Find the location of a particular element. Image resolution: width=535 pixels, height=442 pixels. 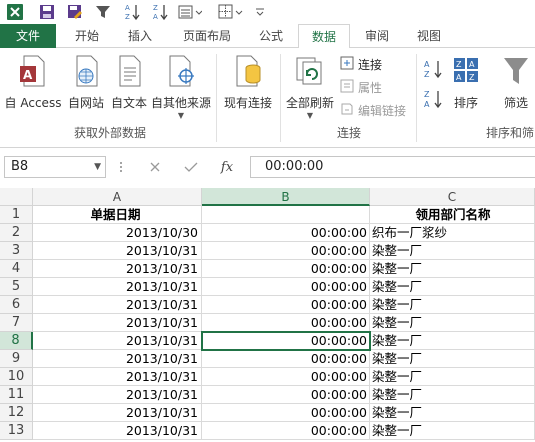

tab-review: 审阅 is located at coordinates (377, 36).